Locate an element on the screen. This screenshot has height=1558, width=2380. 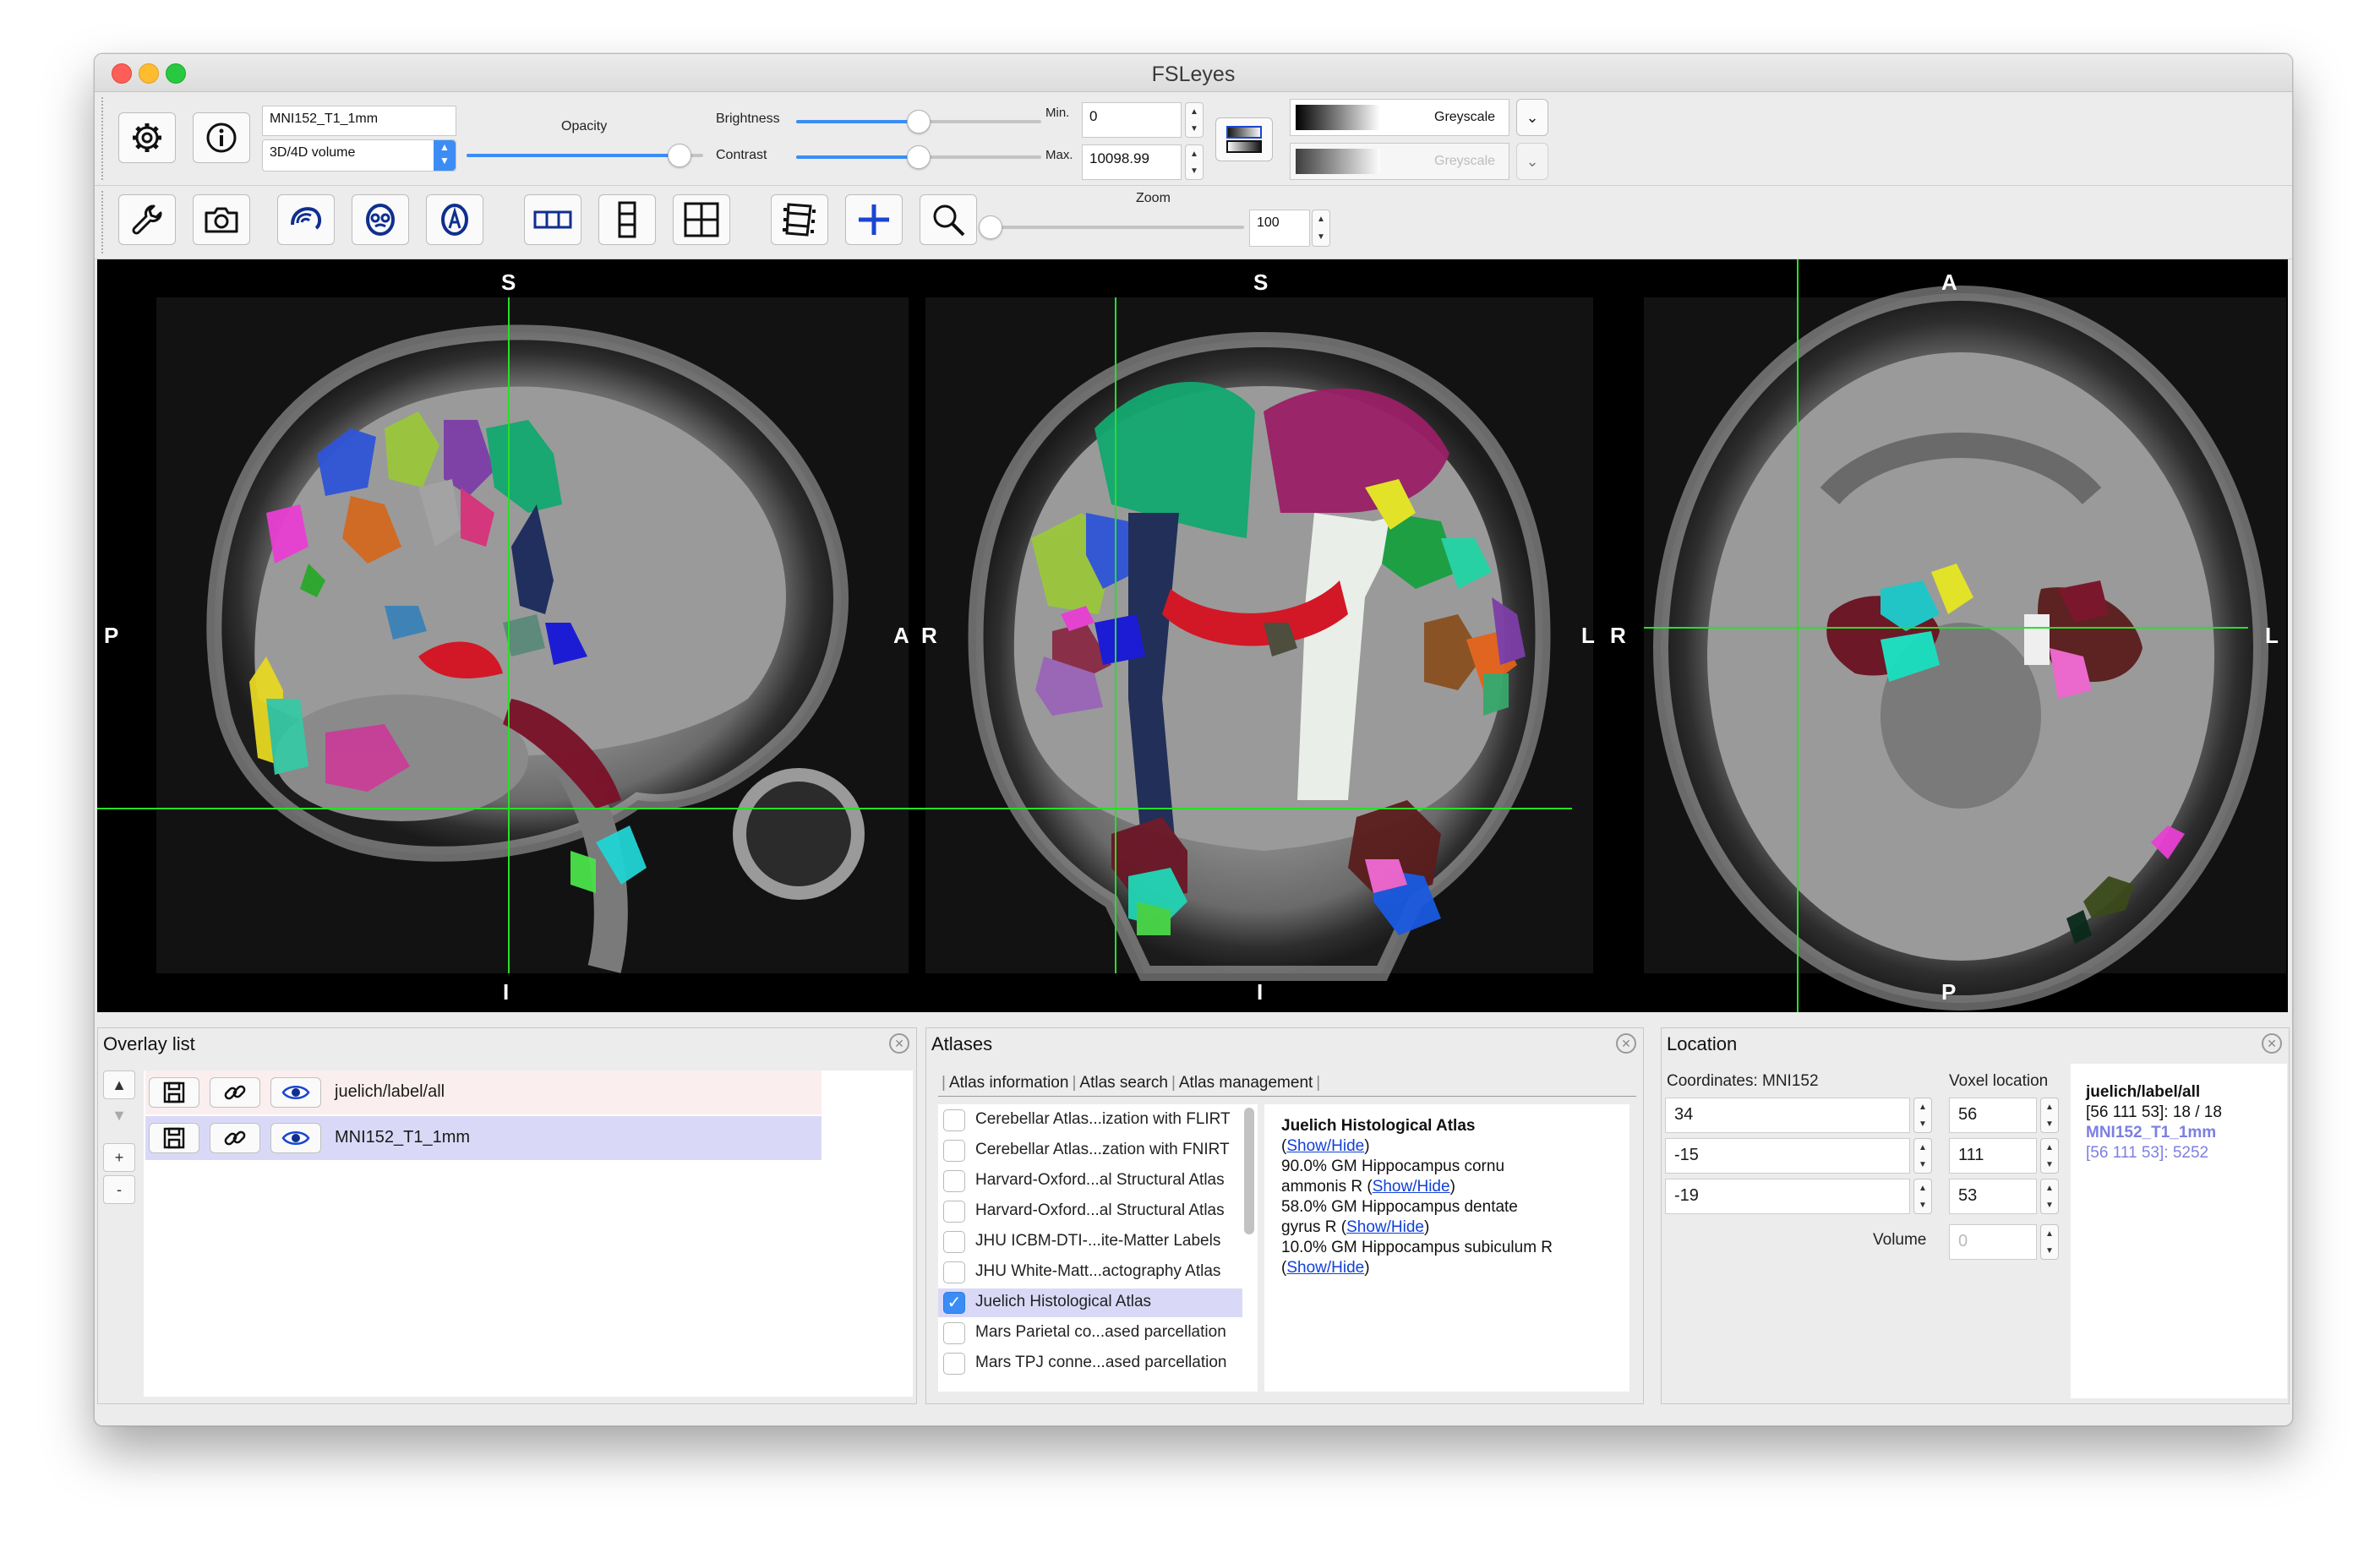
atlas-checkbox: ✓ is located at coordinates (954, 1303).